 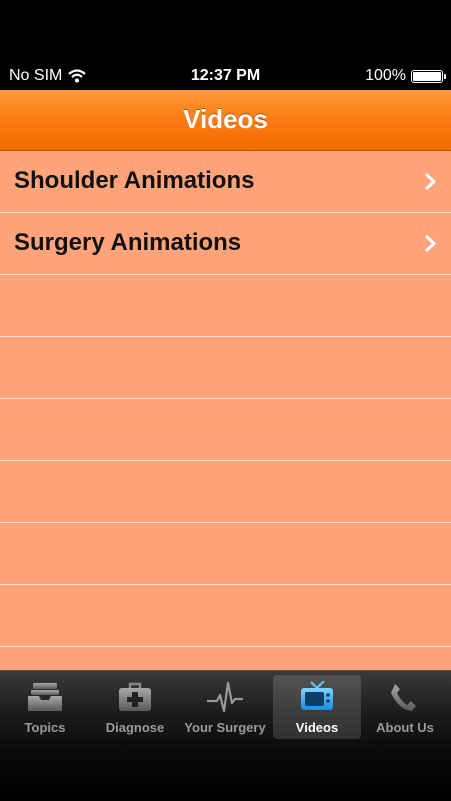 I want to click on tab-videos: Videos, so click(x=317, y=707).